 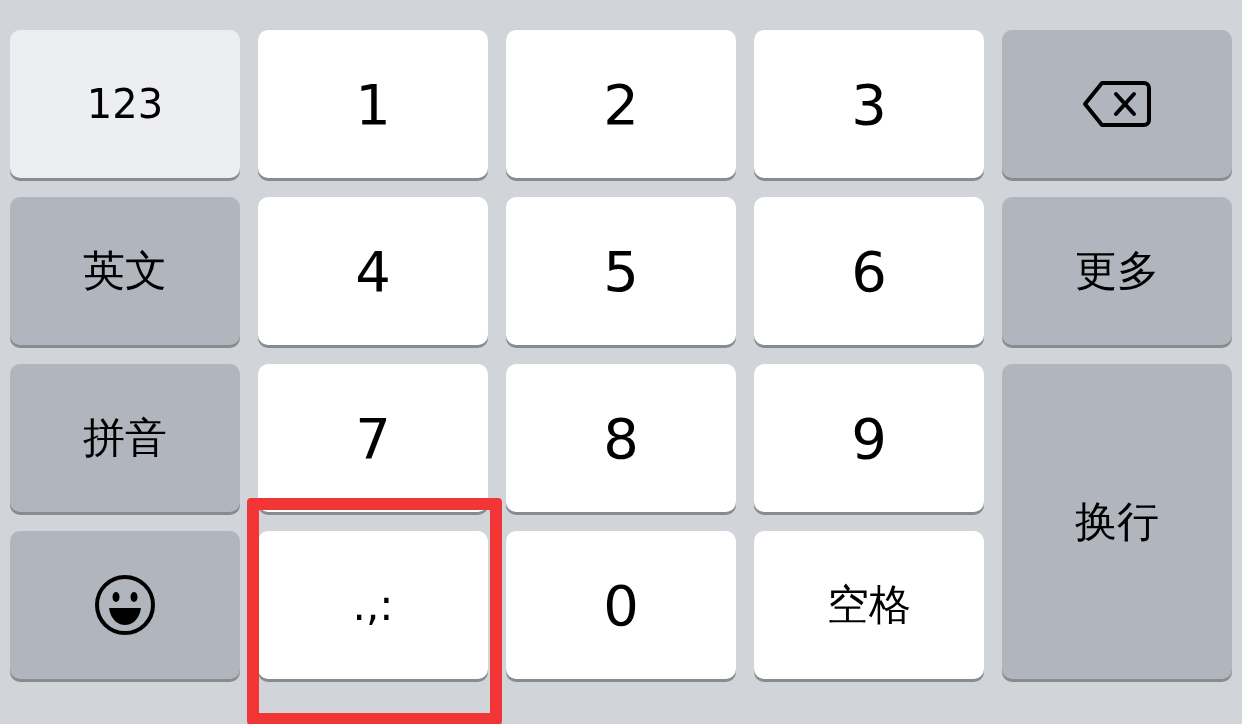 What do you see at coordinates (869, 605) in the screenshot?
I see `key-button: 空格` at bounding box center [869, 605].